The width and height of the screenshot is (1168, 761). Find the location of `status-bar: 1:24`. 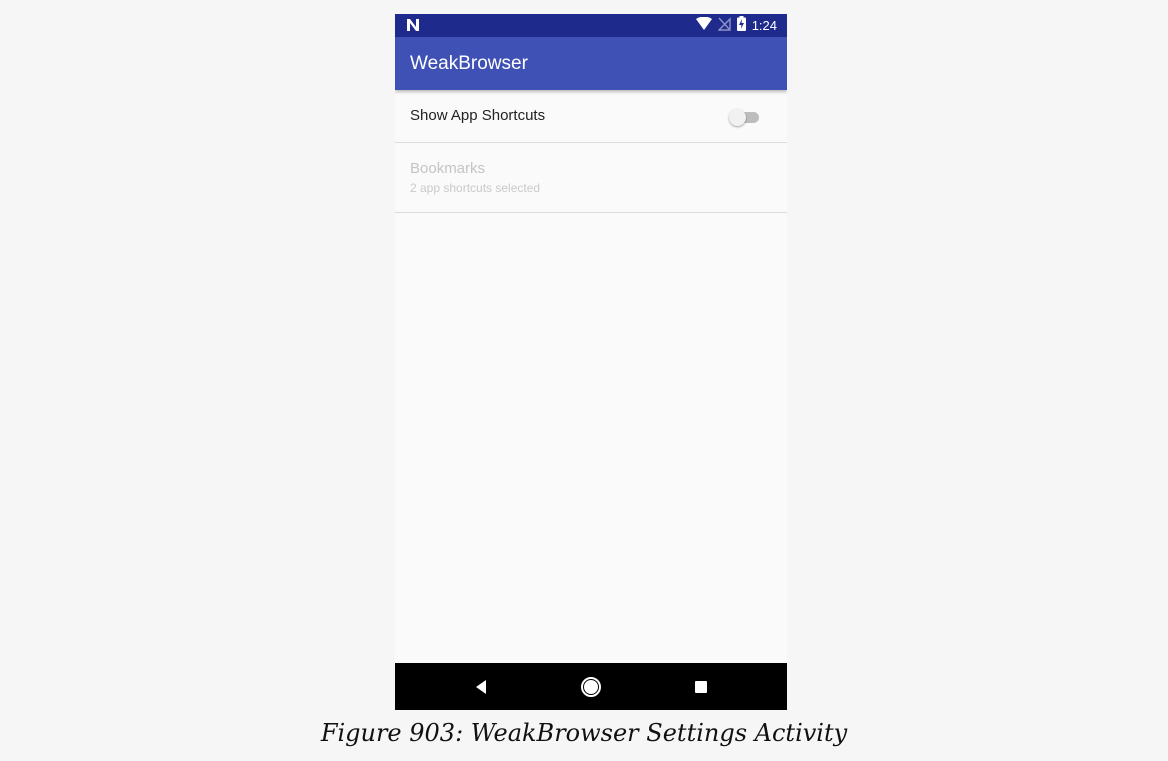

status-bar: 1:24 is located at coordinates (591, 25).